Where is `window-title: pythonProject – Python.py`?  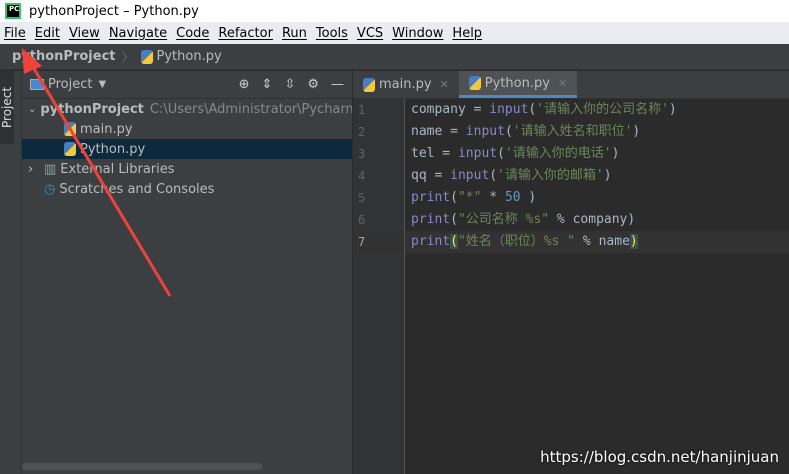 window-title: pythonProject – Python.py is located at coordinates (114, 11).